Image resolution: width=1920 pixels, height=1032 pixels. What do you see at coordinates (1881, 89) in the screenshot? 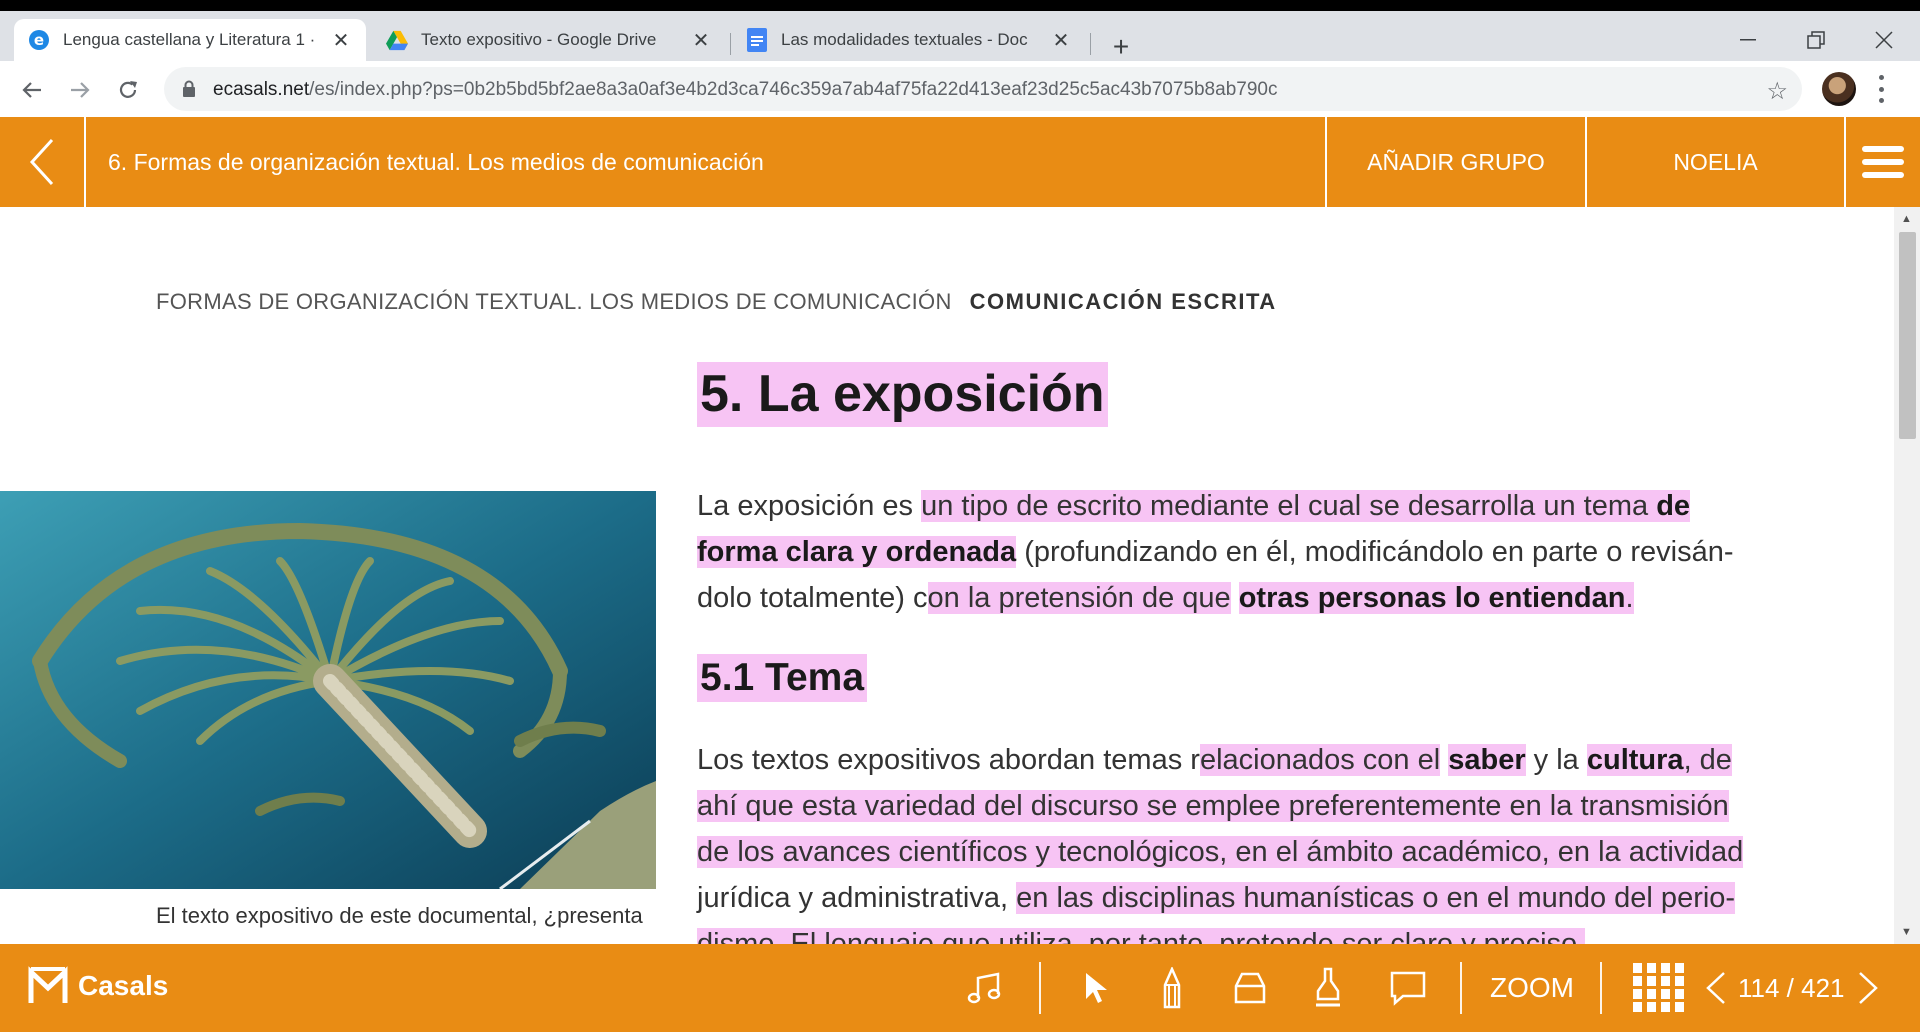
I see `browser-menu-icon` at bounding box center [1881, 89].